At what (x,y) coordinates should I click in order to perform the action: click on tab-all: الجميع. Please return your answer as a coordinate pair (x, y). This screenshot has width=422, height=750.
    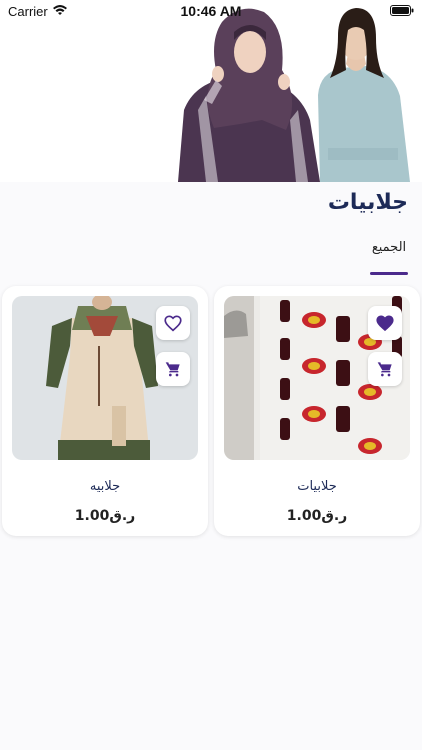
    Looking at the image, I should click on (389, 257).